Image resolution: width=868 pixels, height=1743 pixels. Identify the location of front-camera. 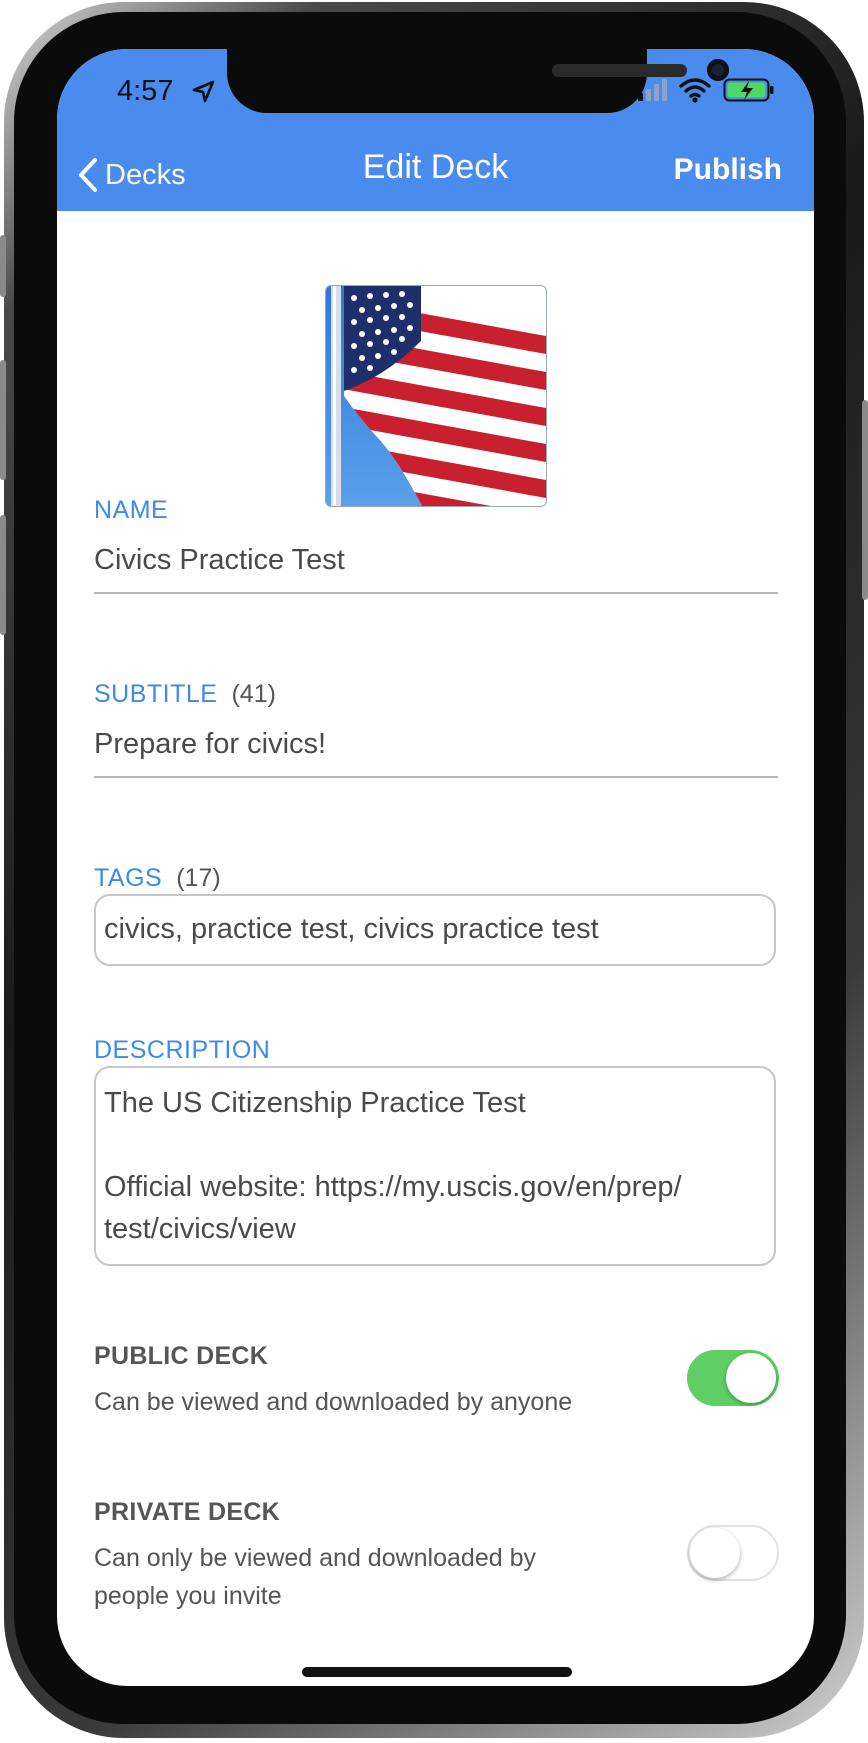
(718, 70).